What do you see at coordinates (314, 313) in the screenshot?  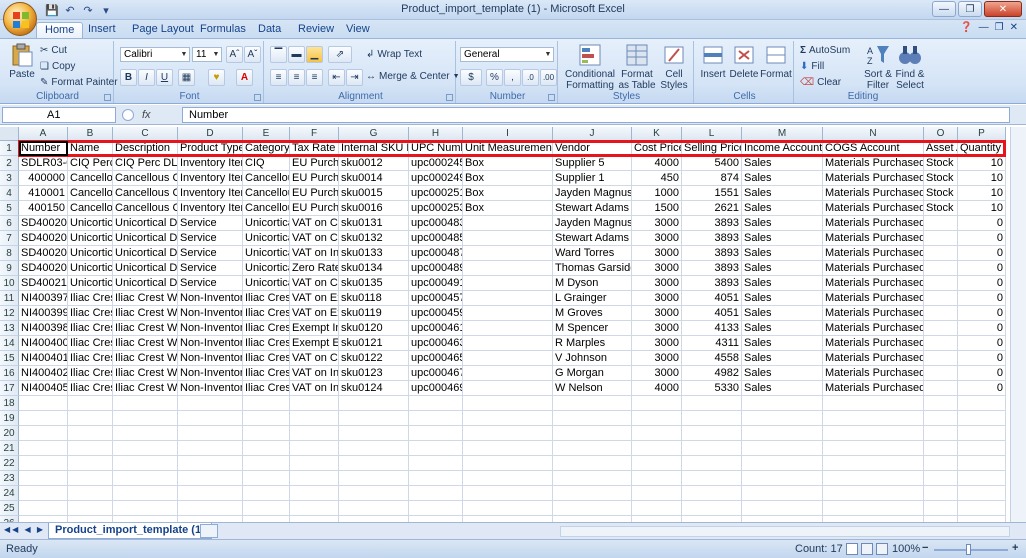 I see `table-cell: VAT on Ex` at bounding box center [314, 313].